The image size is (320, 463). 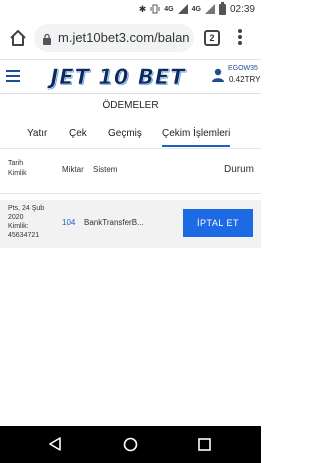 What do you see at coordinates (169, 9) in the screenshot?
I see `network-badge: 4G` at bounding box center [169, 9].